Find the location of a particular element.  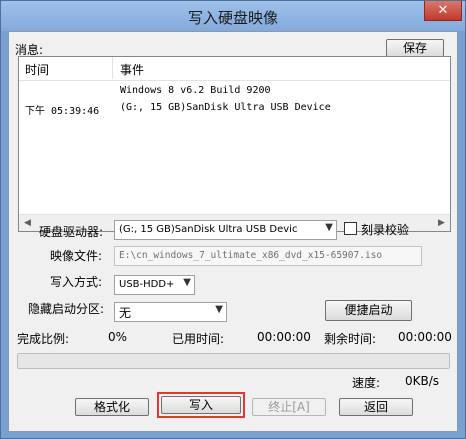

complete-ratio-label: 完成比例: is located at coordinates (43, 339).